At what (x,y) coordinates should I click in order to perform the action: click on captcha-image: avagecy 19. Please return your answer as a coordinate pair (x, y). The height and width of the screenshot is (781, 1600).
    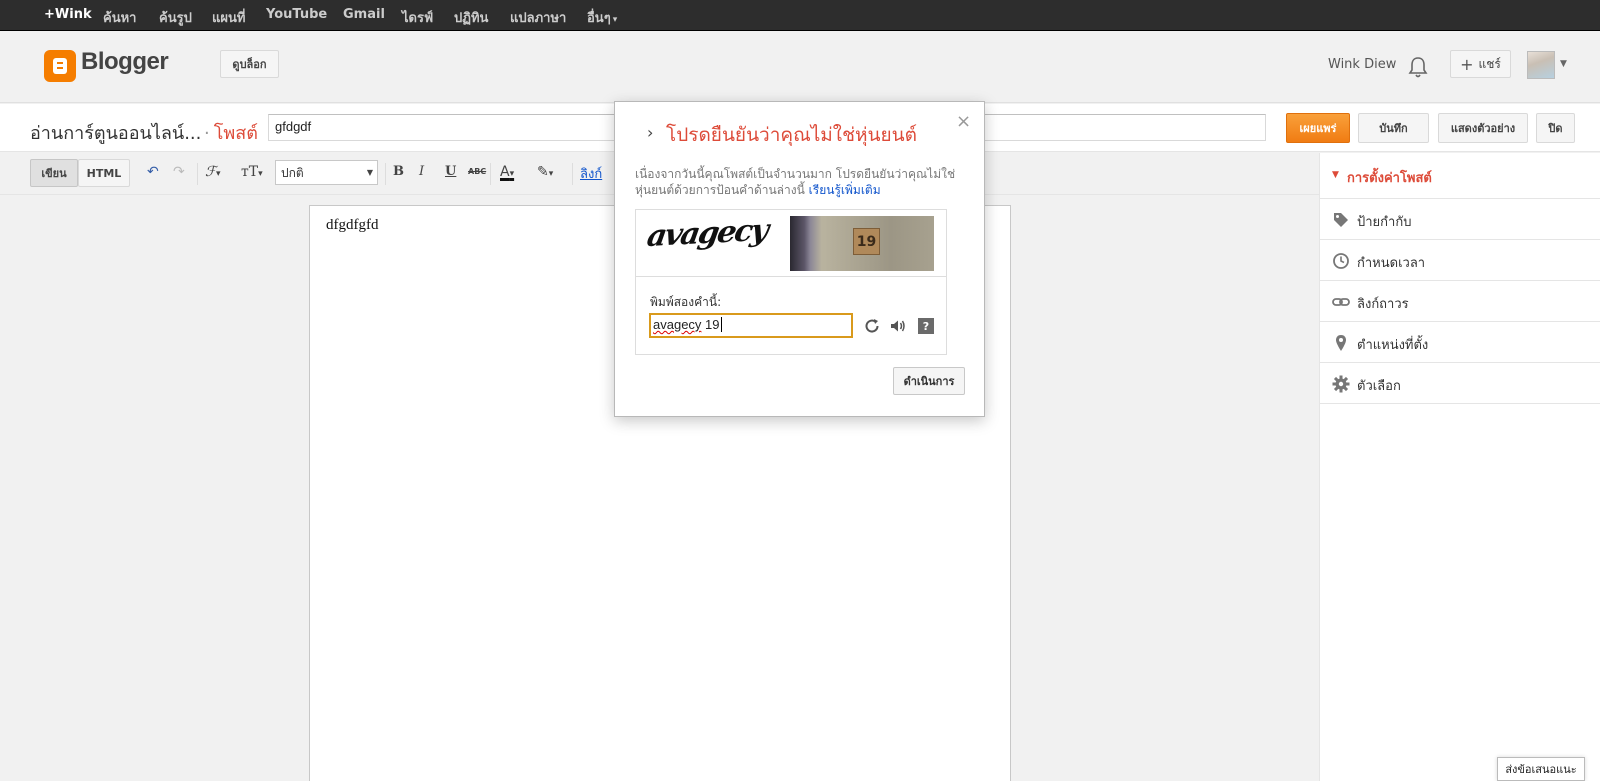
    Looking at the image, I should click on (791, 243).